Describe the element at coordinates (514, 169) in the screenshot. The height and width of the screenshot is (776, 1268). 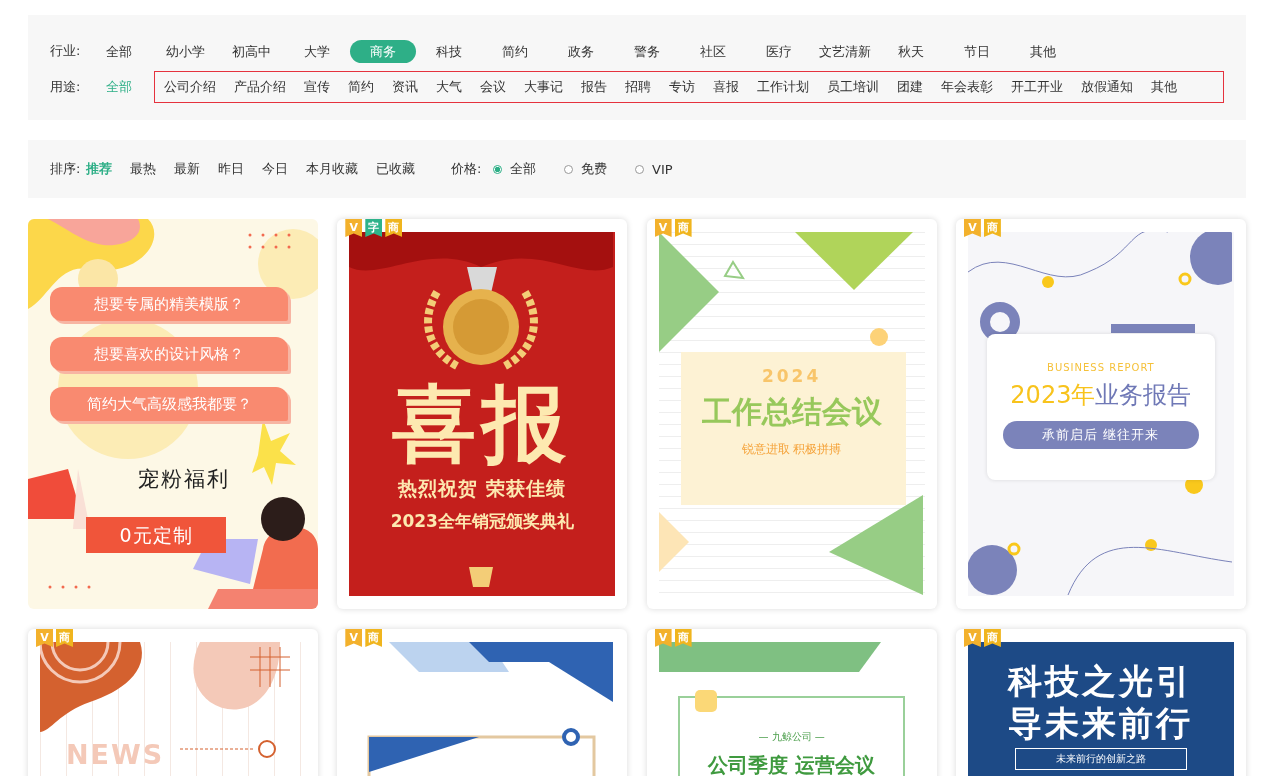
I see `price-option: 全部` at that location.